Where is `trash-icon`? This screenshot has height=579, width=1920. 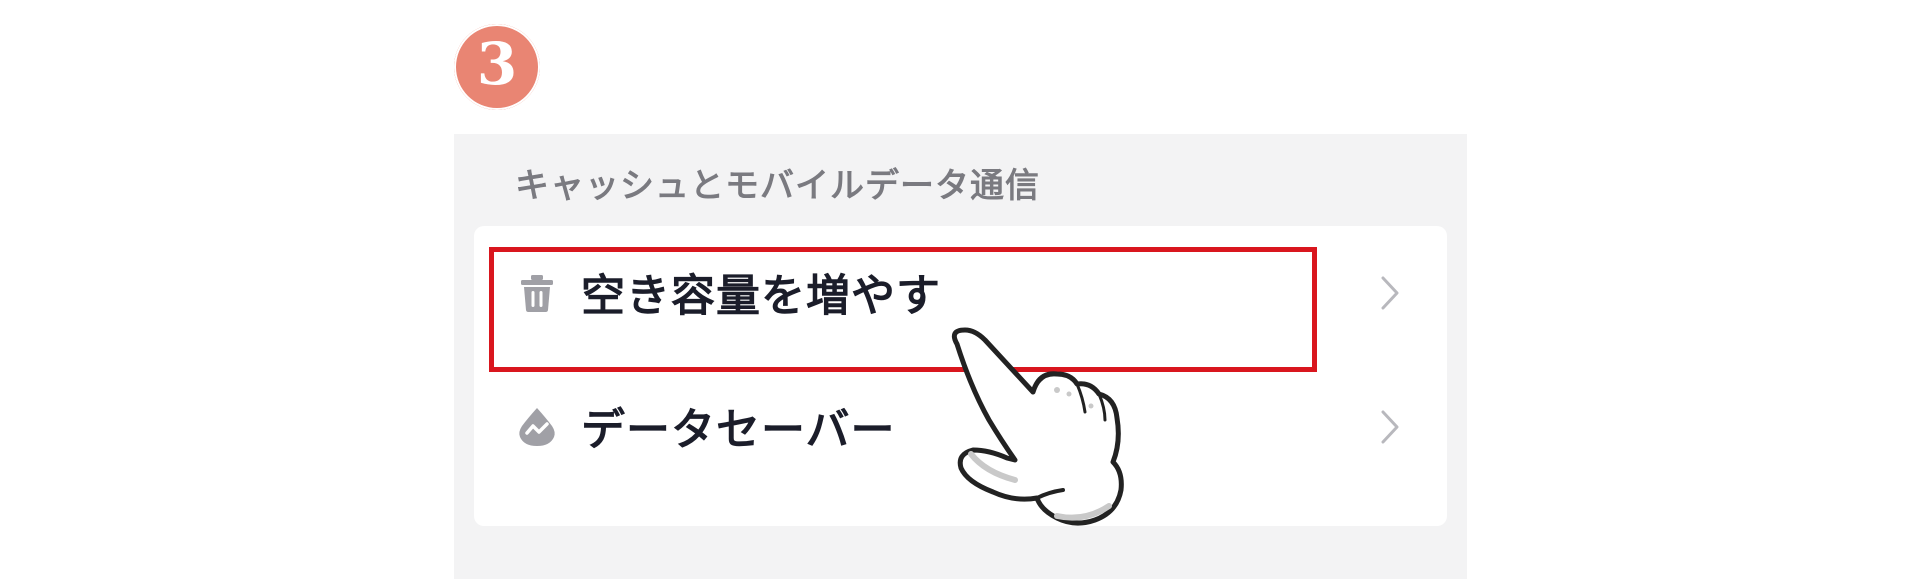
trash-icon is located at coordinates (537, 293).